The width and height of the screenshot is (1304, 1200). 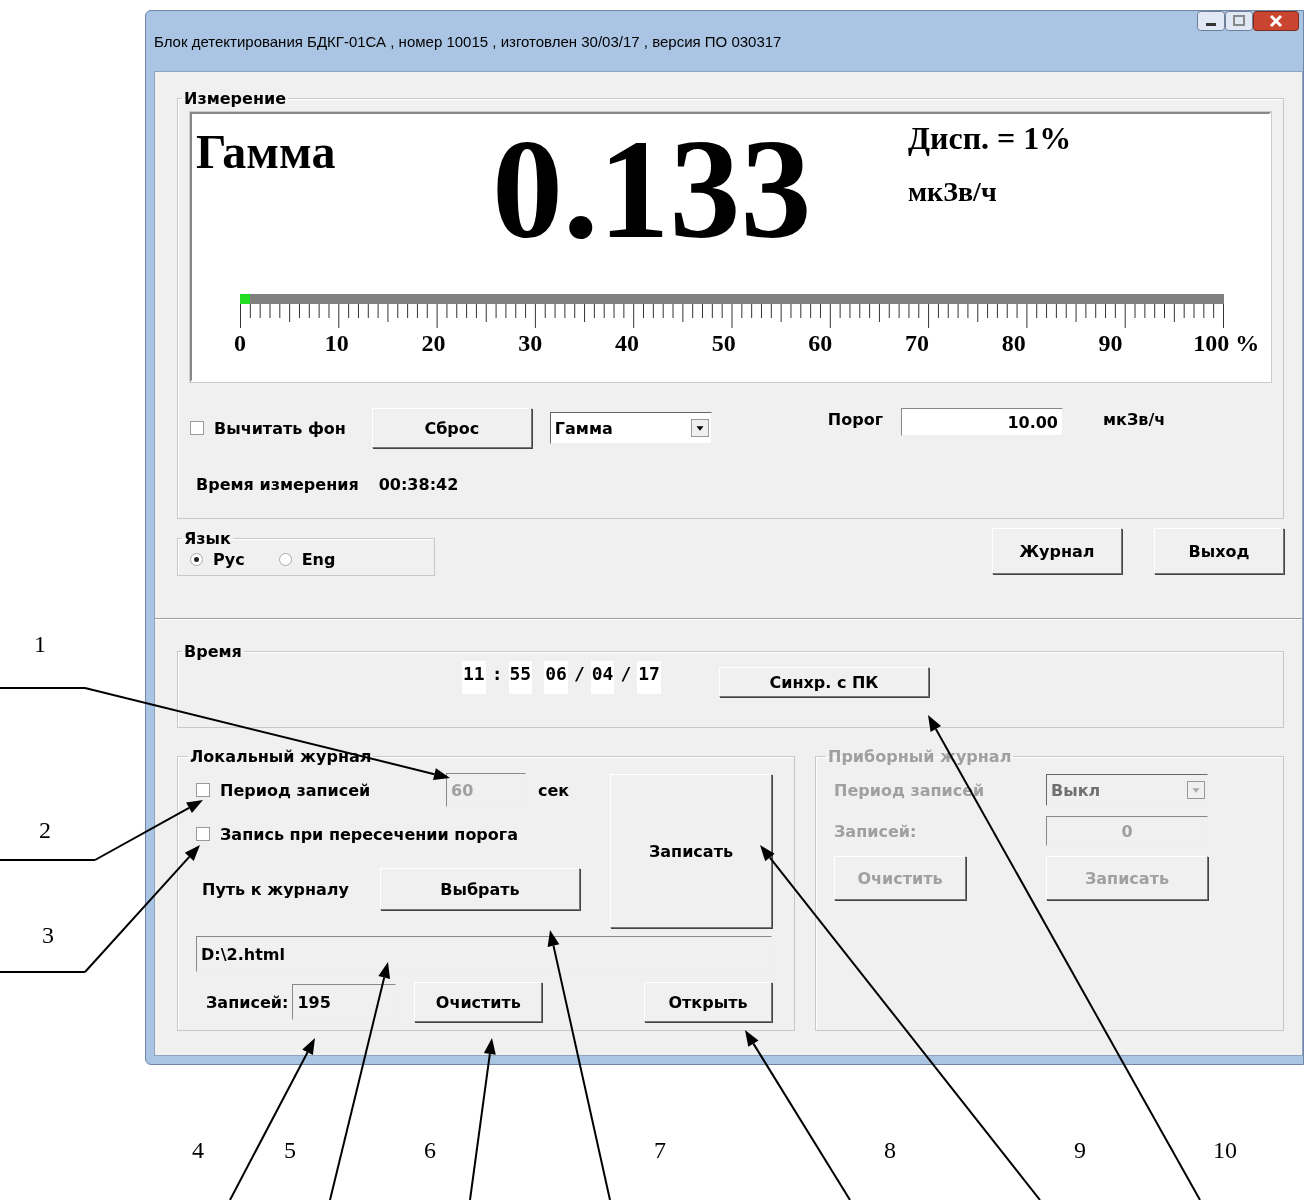 What do you see at coordinates (626, 343) in the screenshot?
I see `scale-label: 40` at bounding box center [626, 343].